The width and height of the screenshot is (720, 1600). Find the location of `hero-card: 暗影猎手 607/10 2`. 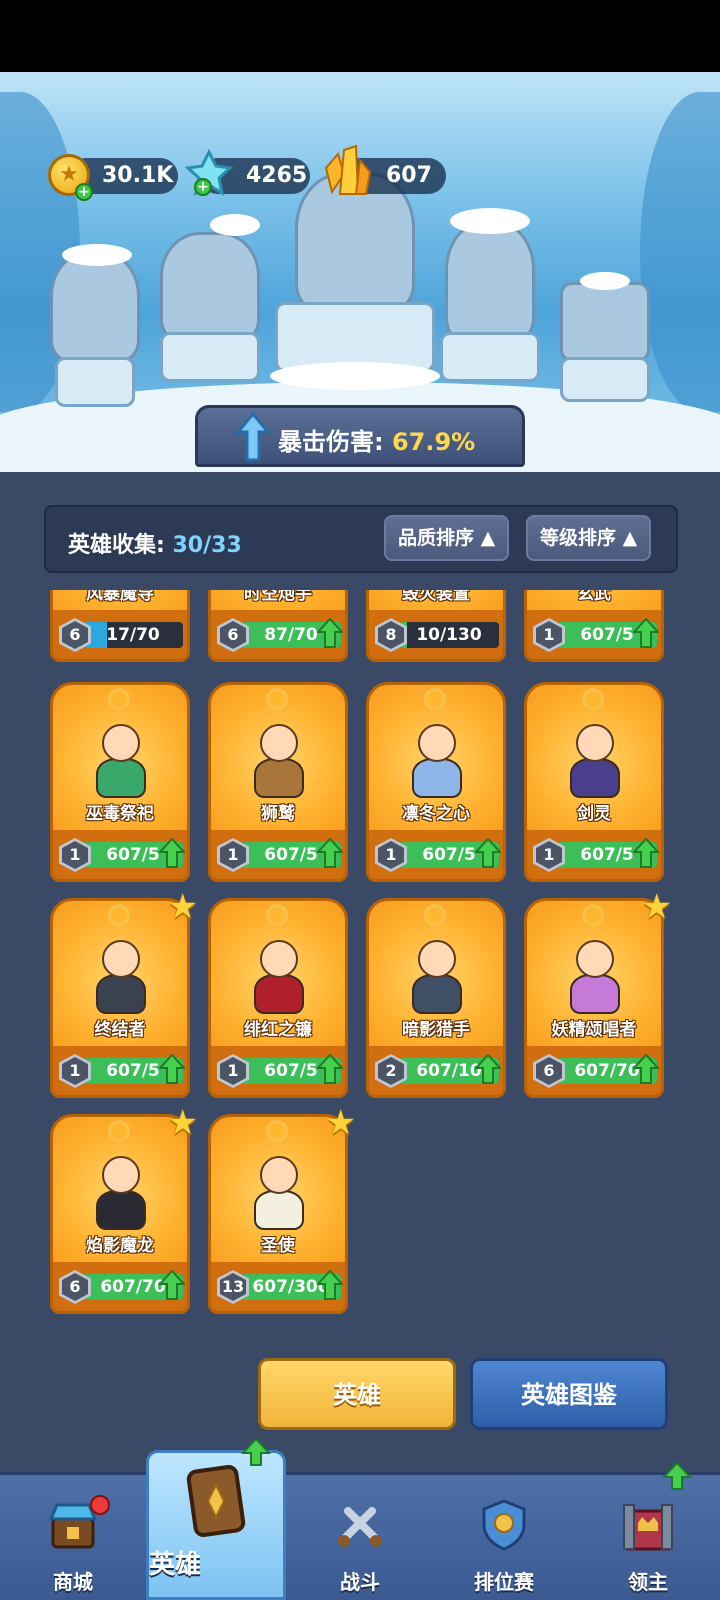

hero-card: 暗影猎手 607/10 2 is located at coordinates (436, 998).